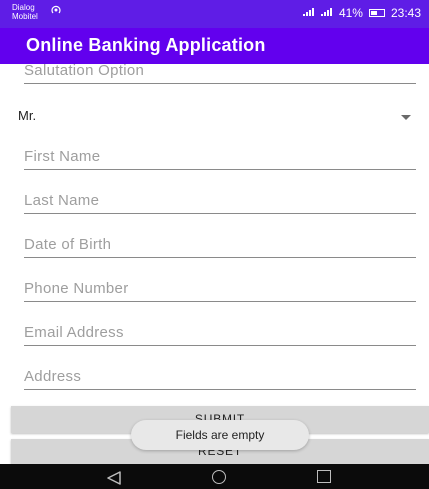 This screenshot has width=429, height=489. I want to click on toast: Fields are empty, so click(220, 435).